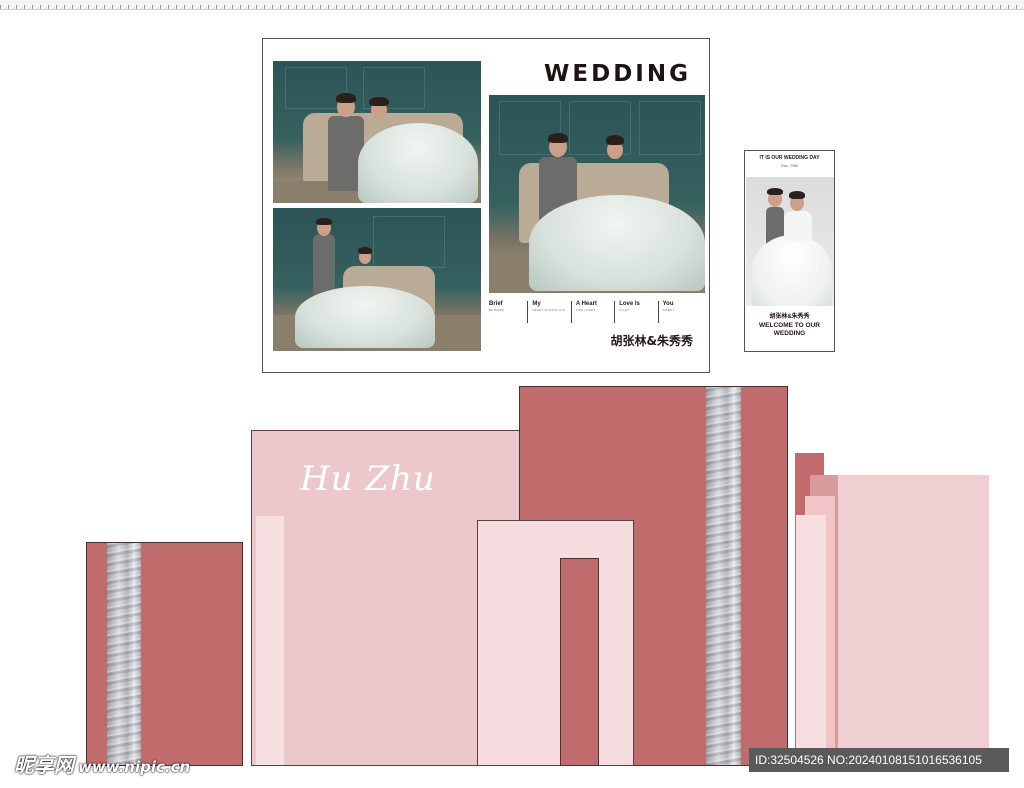 This screenshot has width=1024, height=788. I want to click on script-monogram: Hu Zhu, so click(368, 479).